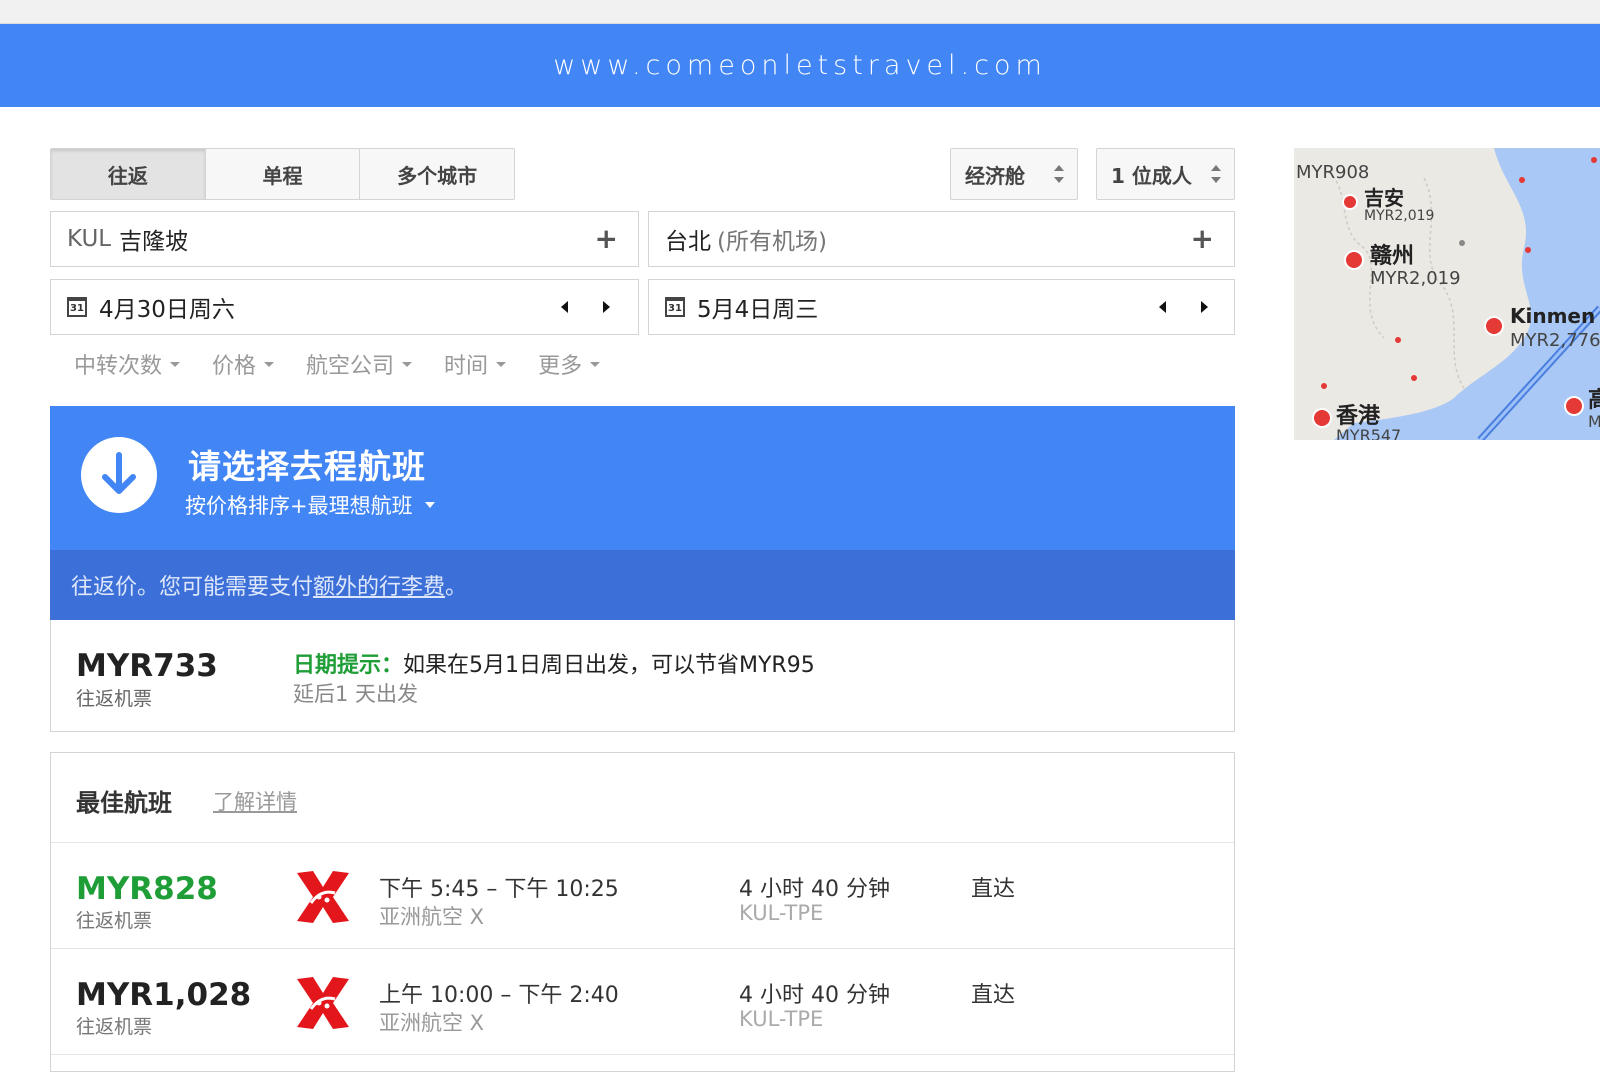  What do you see at coordinates (128, 174) in the screenshot?
I see `tab-round-trip: 往返` at bounding box center [128, 174].